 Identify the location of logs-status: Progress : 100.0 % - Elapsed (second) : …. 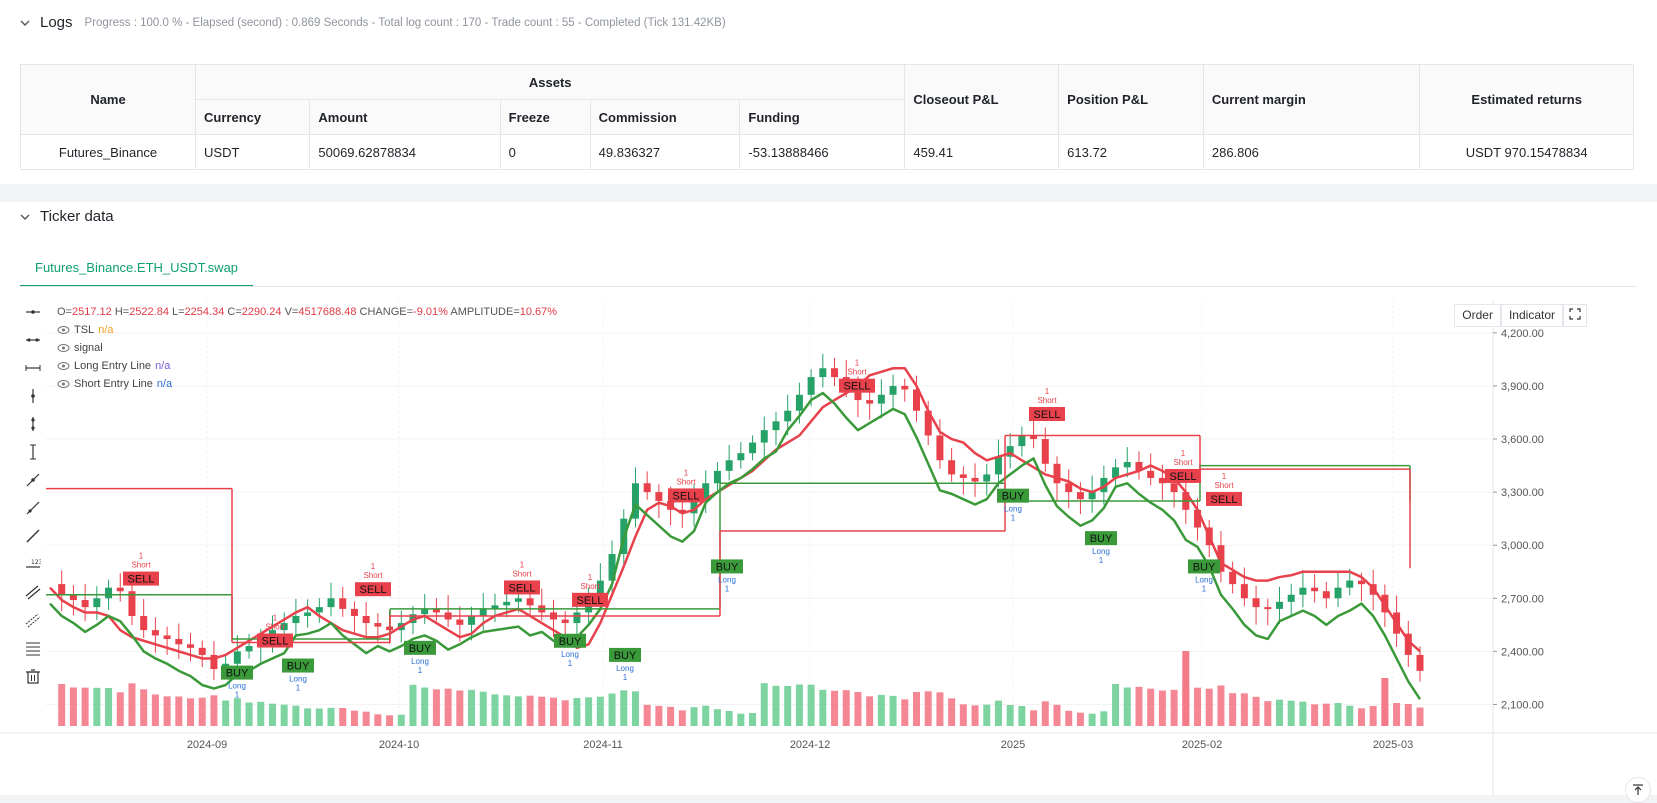
(405, 22).